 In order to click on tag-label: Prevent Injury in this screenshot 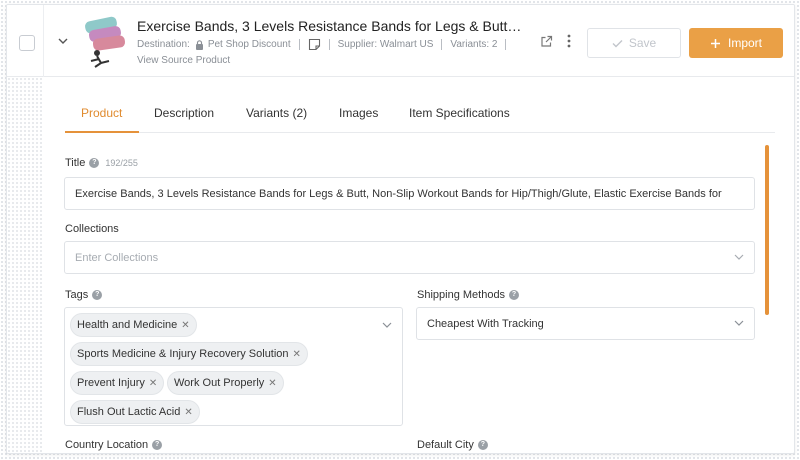, I will do `click(111, 383)`.